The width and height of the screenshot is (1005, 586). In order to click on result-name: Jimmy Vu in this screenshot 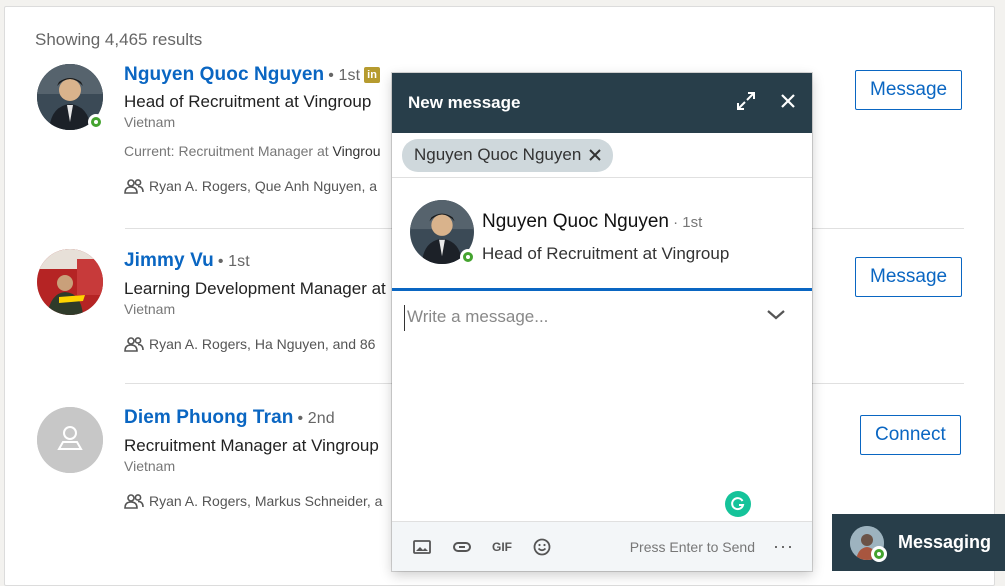, I will do `click(169, 260)`.